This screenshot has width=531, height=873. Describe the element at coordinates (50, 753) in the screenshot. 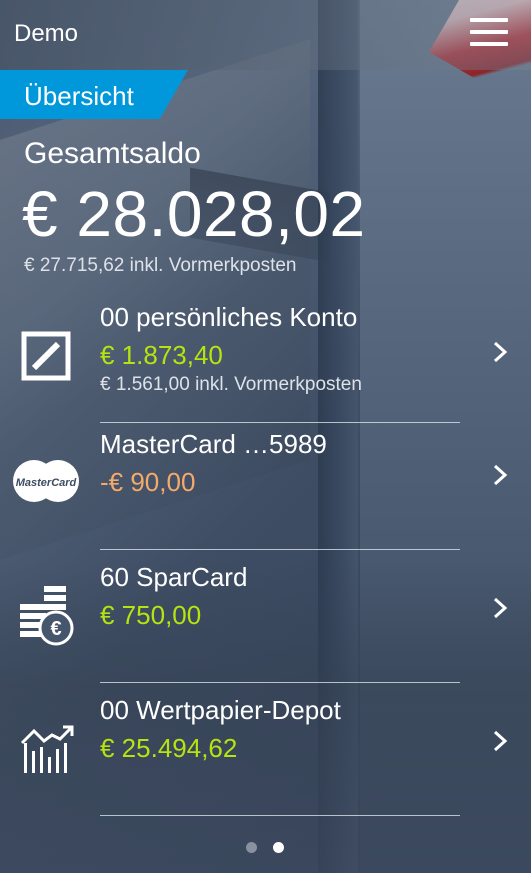

I see `chart-growth-icon` at that location.